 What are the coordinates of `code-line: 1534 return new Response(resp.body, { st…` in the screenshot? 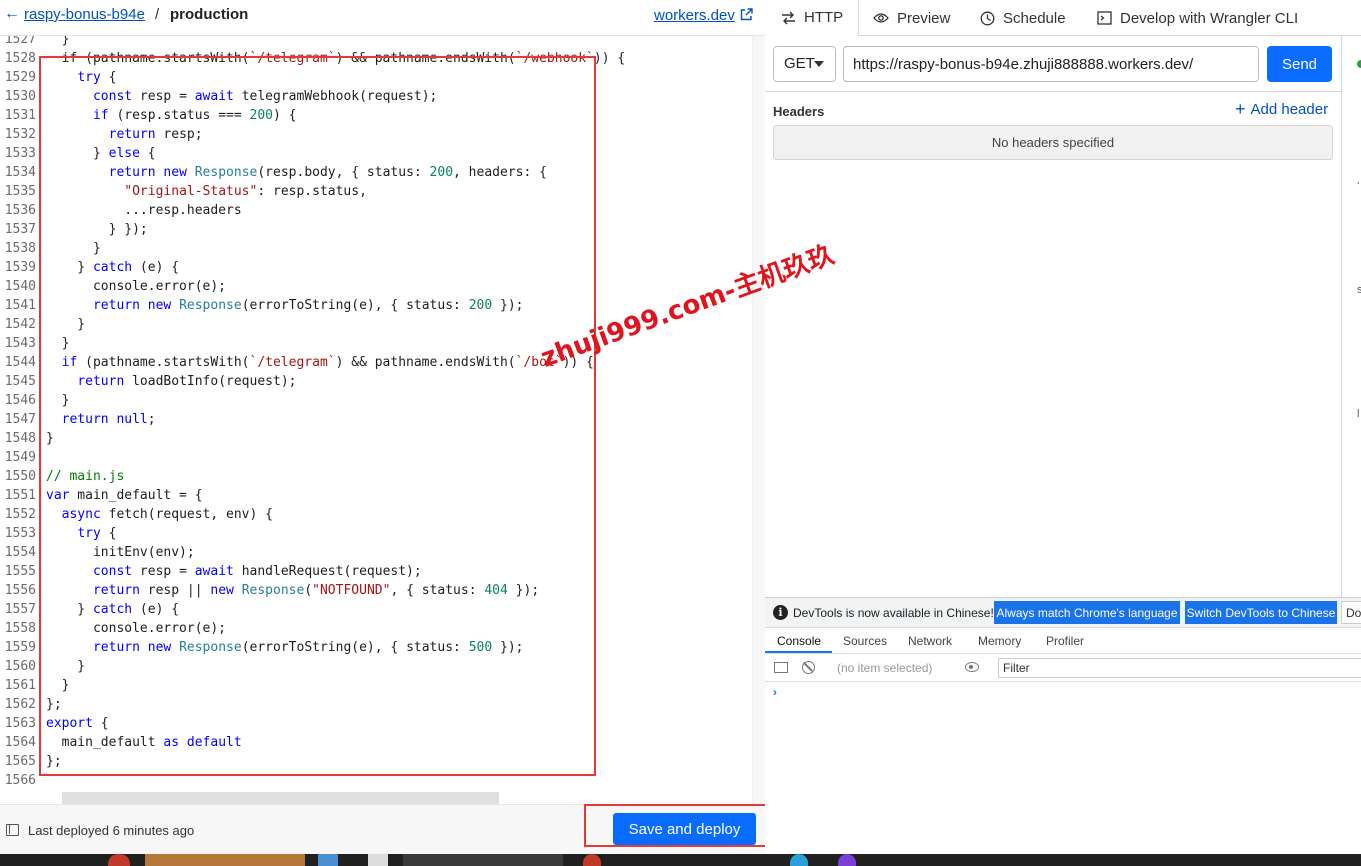 It's located at (376, 172).